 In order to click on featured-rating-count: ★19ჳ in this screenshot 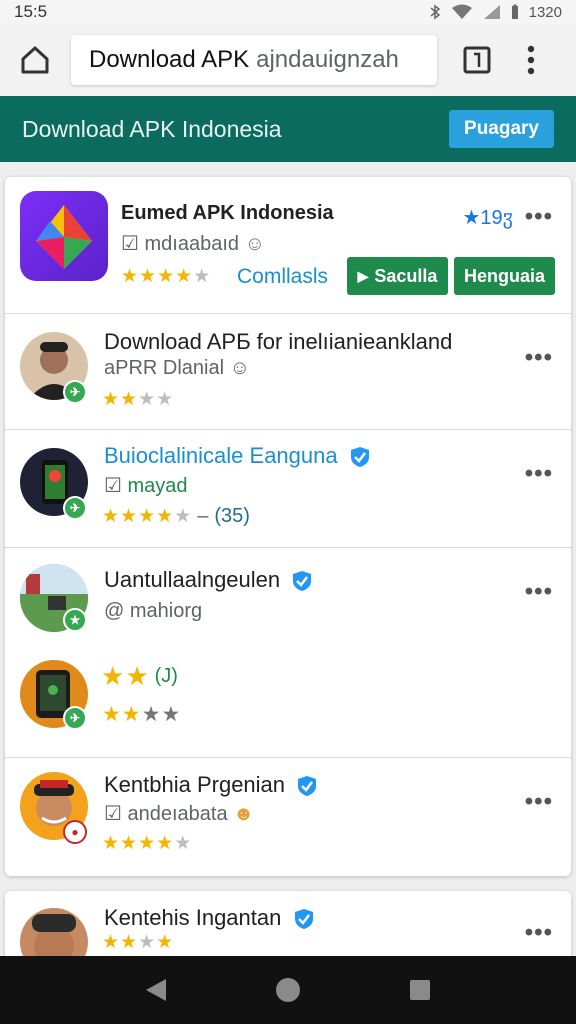, I will do `click(487, 217)`.